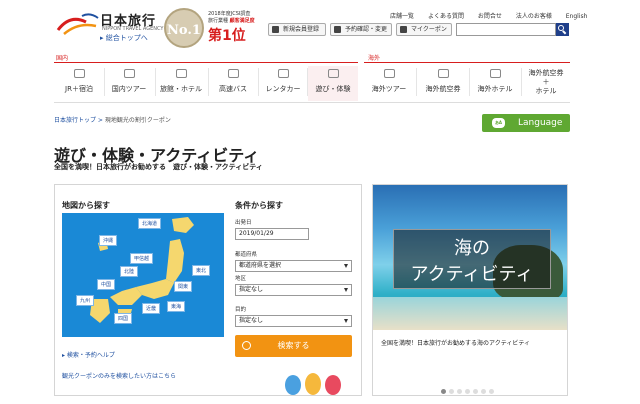  I want to click on banner-caption: 全国を満喫！日本旅行がお勧めする海のアクティビティ, so click(455, 343).